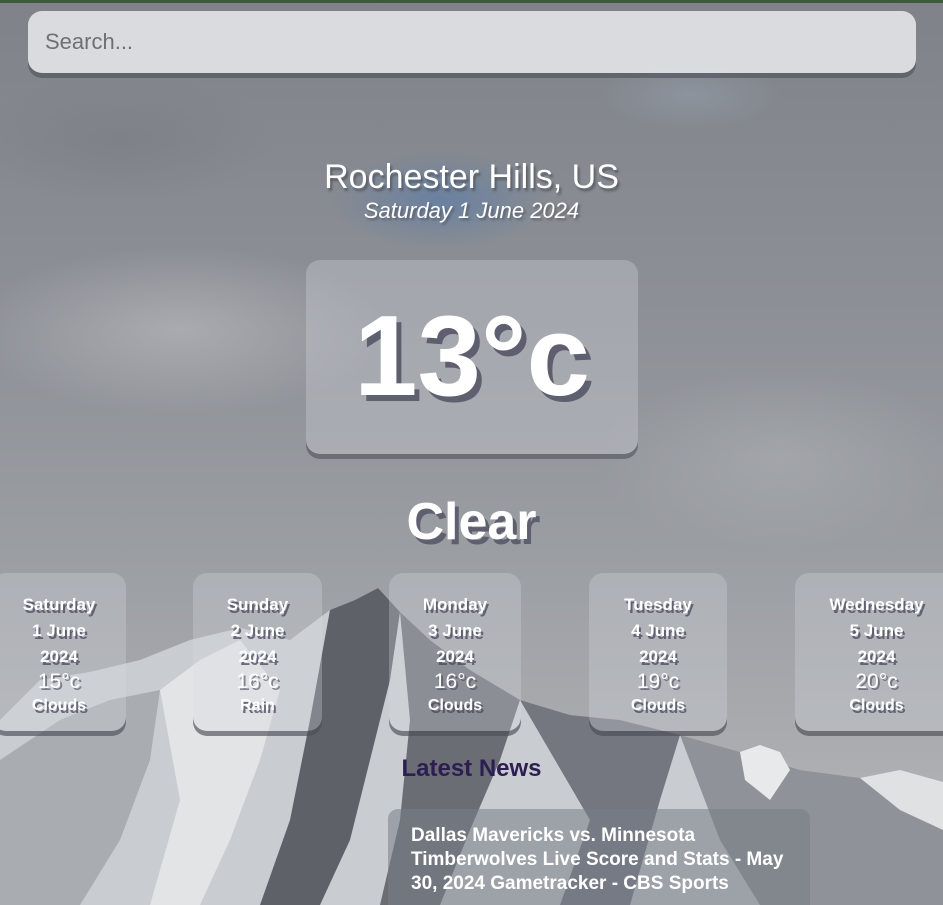  Describe the element at coordinates (59, 604) in the screenshot. I see `forecast-day: Saturday` at that location.